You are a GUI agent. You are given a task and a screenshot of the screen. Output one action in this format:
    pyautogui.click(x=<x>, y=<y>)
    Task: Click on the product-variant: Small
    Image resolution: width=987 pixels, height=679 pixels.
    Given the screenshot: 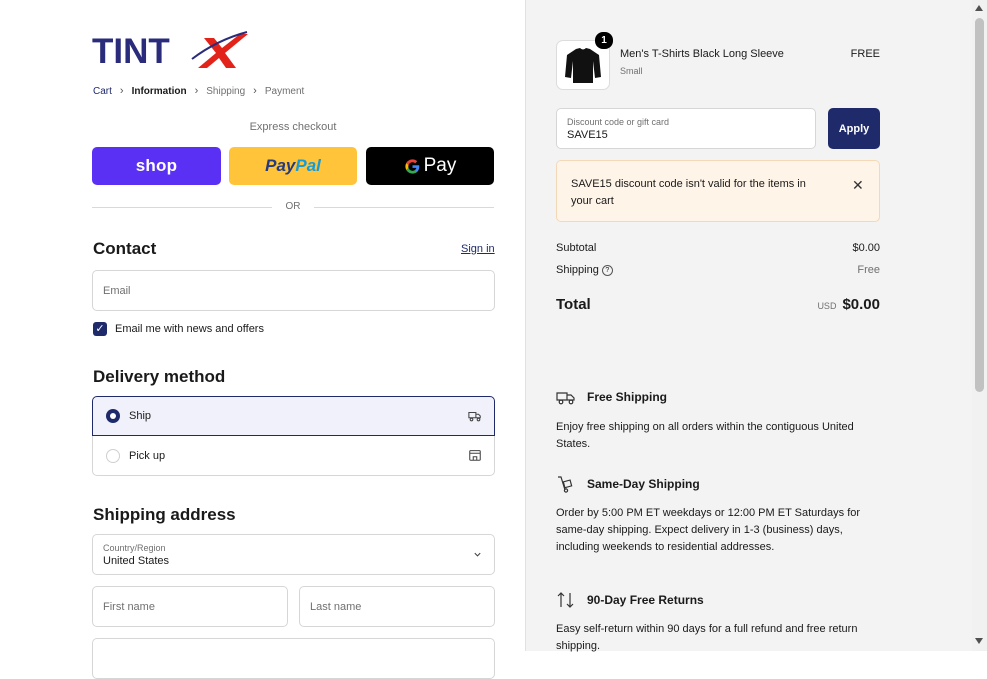 What is the action you would take?
    pyautogui.click(x=631, y=71)
    